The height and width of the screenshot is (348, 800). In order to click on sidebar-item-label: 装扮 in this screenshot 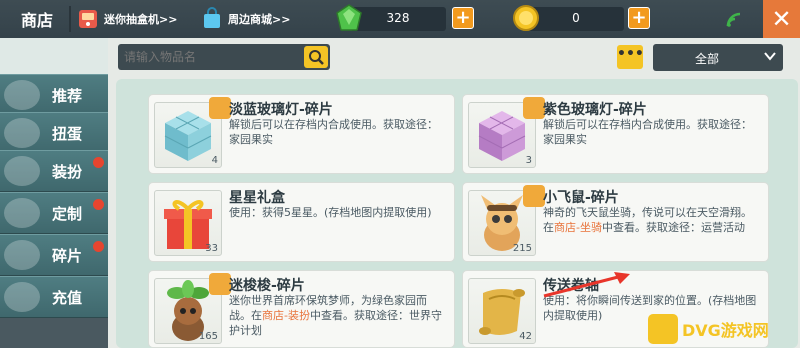, I will do `click(67, 171)`.